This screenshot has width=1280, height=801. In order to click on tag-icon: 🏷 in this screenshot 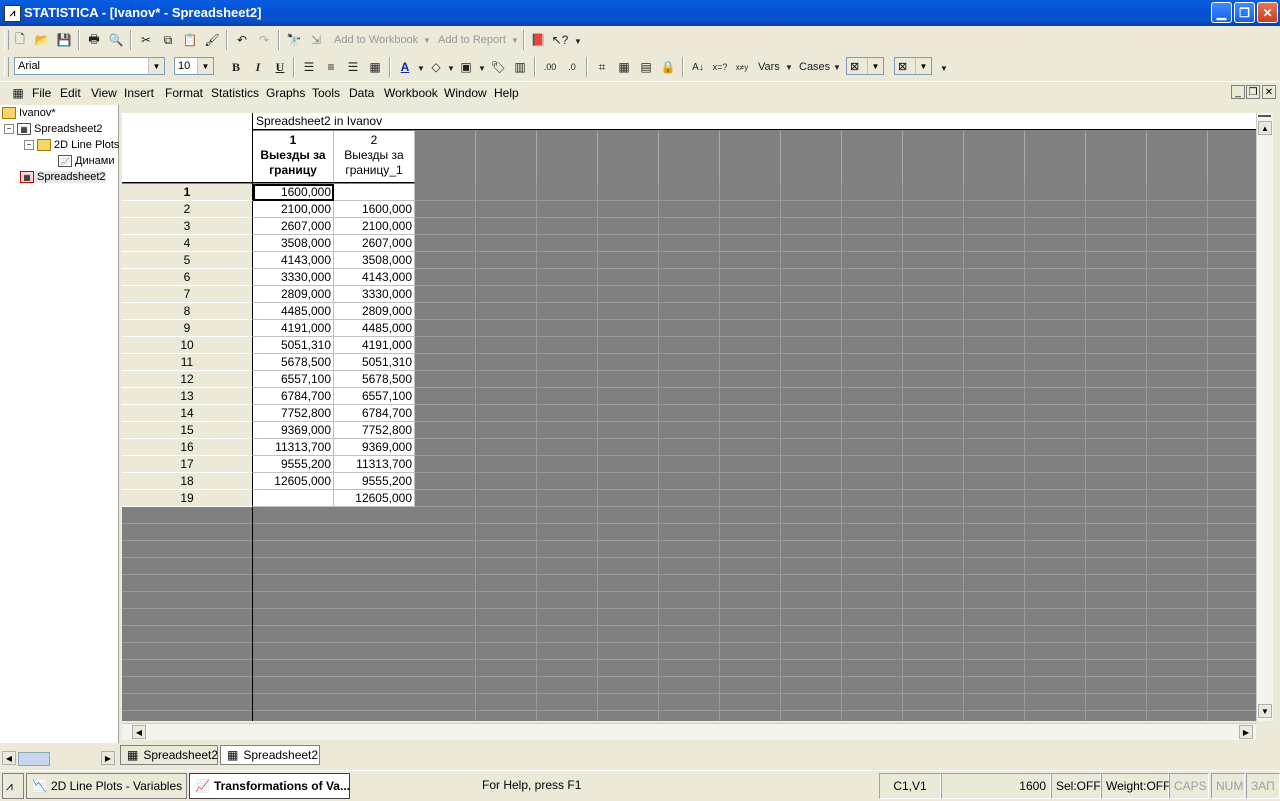, I will do `click(498, 67)`.